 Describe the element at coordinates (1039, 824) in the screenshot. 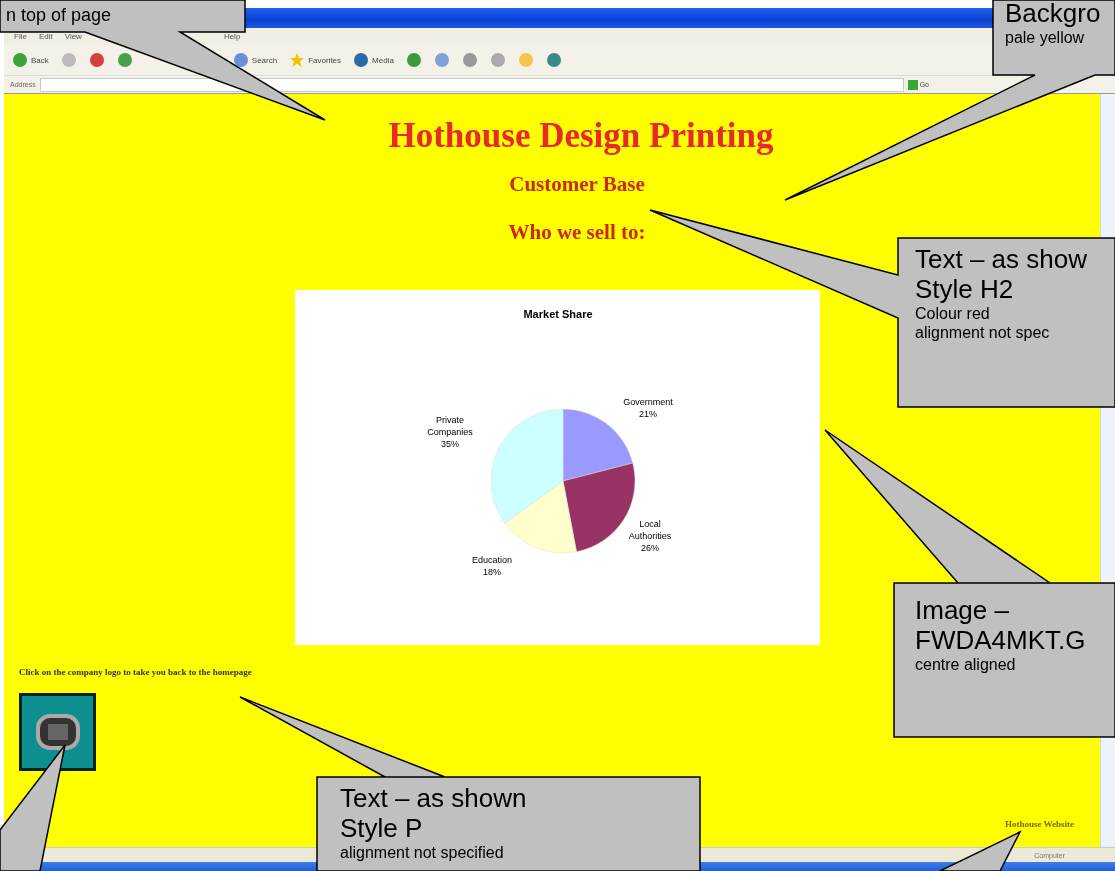

I see `website-link: Hothouse Website` at that location.